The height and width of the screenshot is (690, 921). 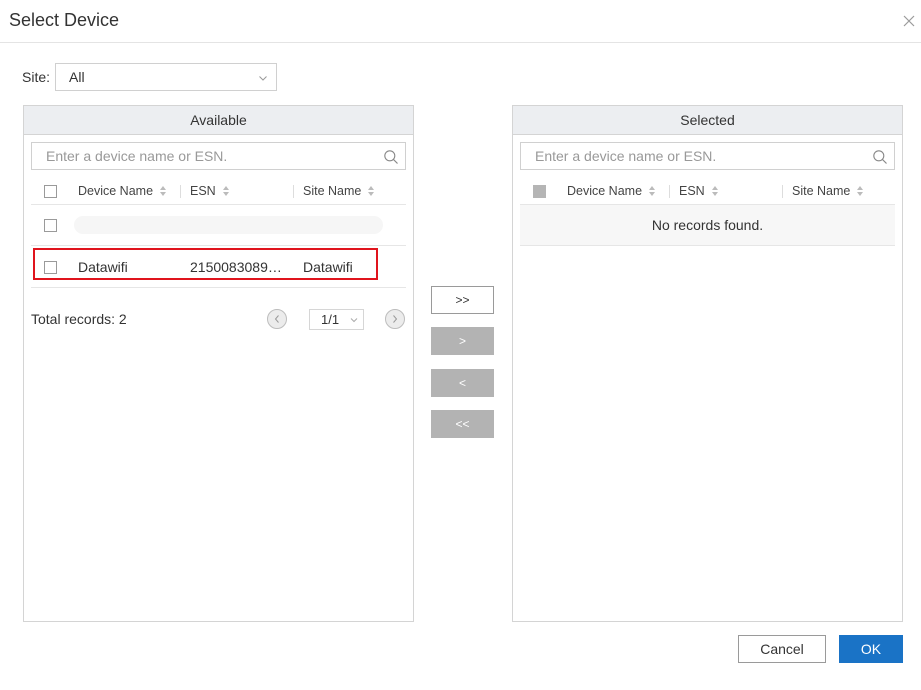 I want to click on dialog-title: Select Device, so click(x=64, y=20).